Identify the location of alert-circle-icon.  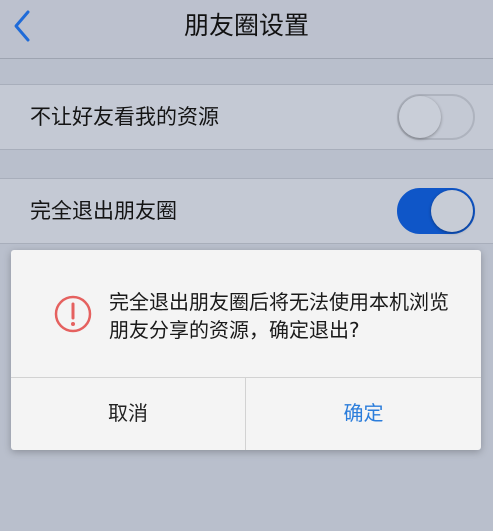
(73, 314).